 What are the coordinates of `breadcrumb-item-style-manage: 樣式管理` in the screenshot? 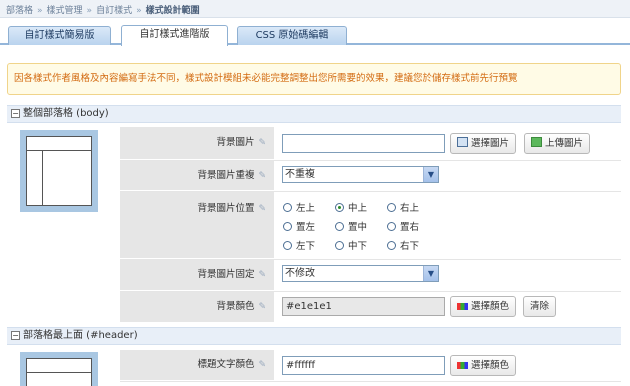 It's located at (65, 11).